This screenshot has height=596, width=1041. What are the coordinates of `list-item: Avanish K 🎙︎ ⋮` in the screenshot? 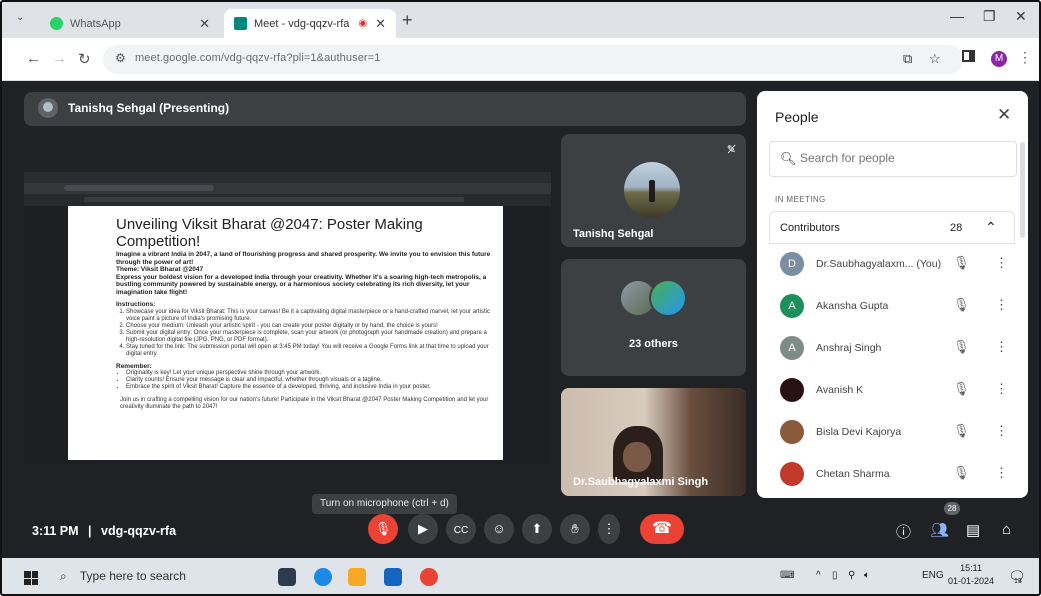 It's located at (892, 391).